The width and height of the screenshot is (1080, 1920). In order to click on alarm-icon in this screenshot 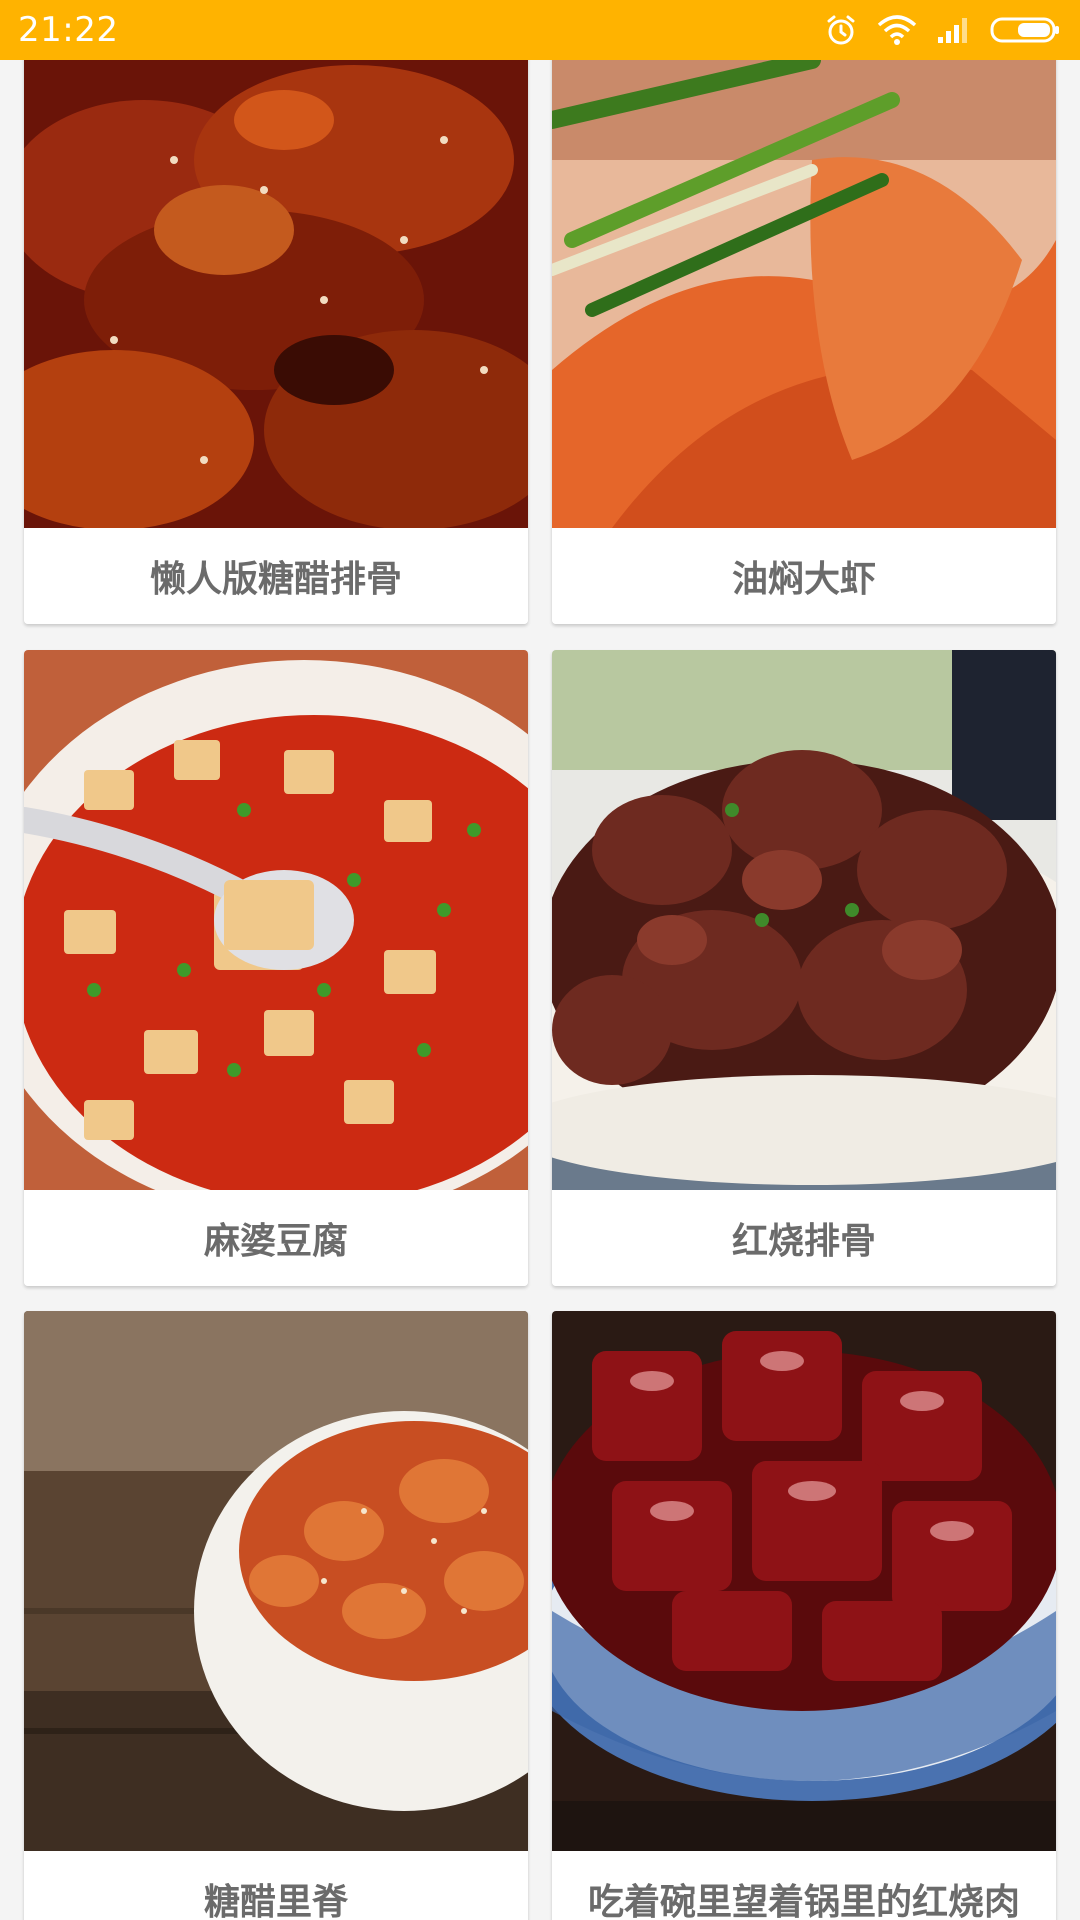, I will do `click(841, 30)`.